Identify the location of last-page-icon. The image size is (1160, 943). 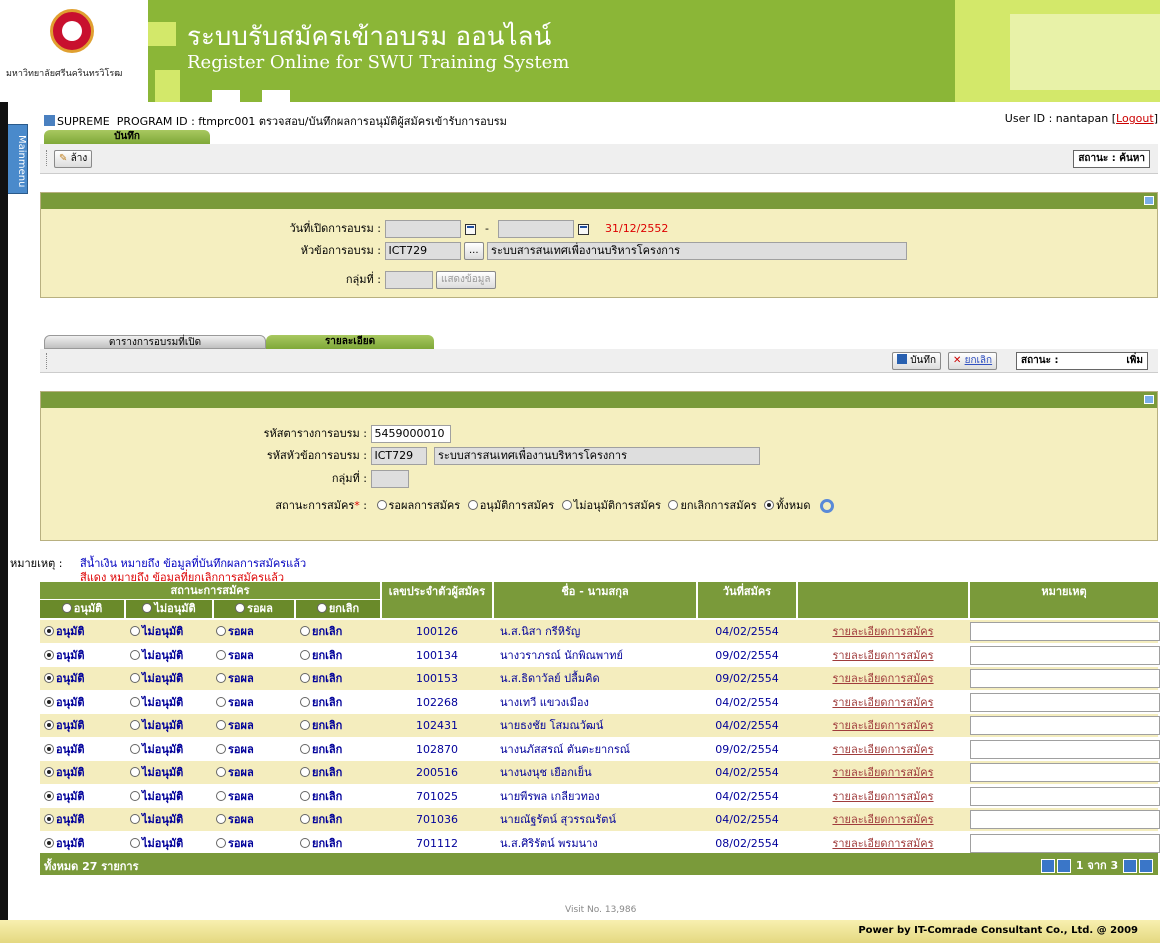
(1146, 866).